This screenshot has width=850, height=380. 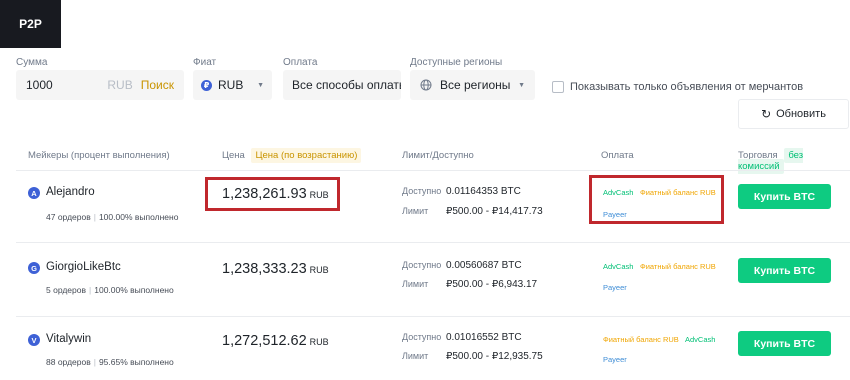 What do you see at coordinates (426, 85) in the screenshot?
I see `globe-icon` at bounding box center [426, 85].